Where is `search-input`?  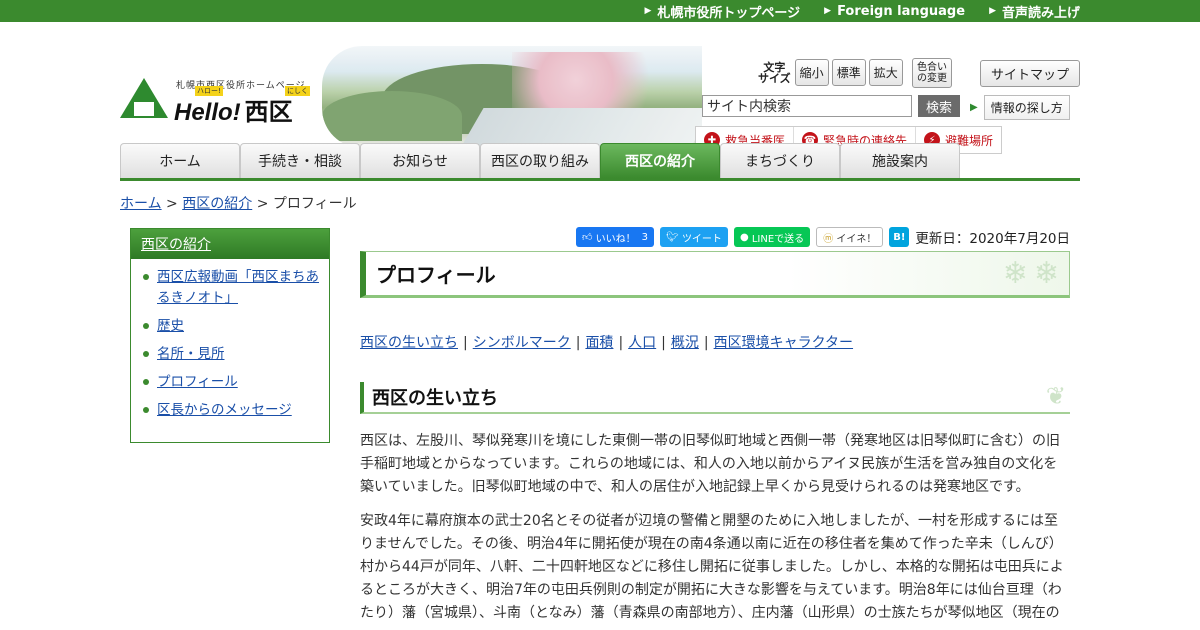 search-input is located at coordinates (807, 106).